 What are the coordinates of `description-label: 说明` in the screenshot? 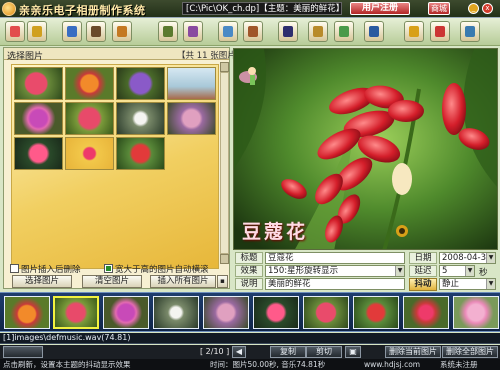 It's located at (249, 284).